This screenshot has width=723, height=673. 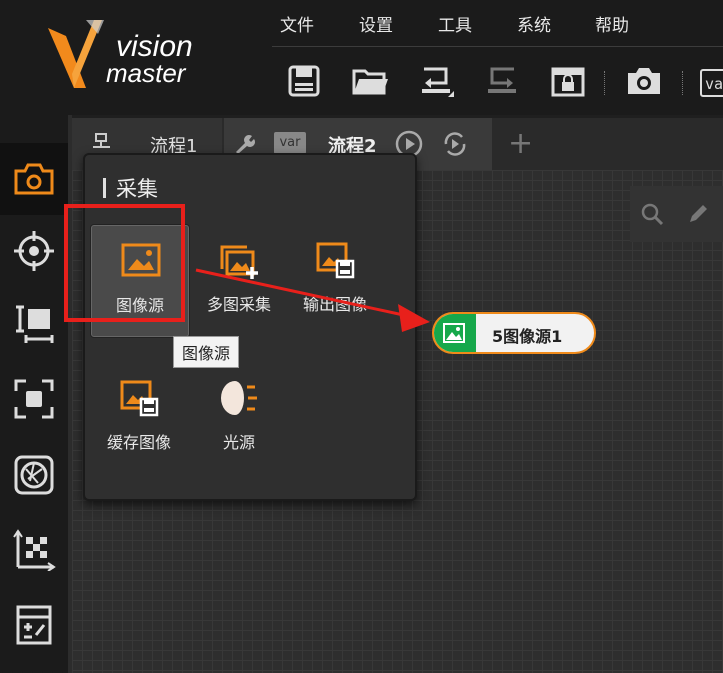 I want to click on tool-output-image: 输出图像, so click(x=335, y=280).